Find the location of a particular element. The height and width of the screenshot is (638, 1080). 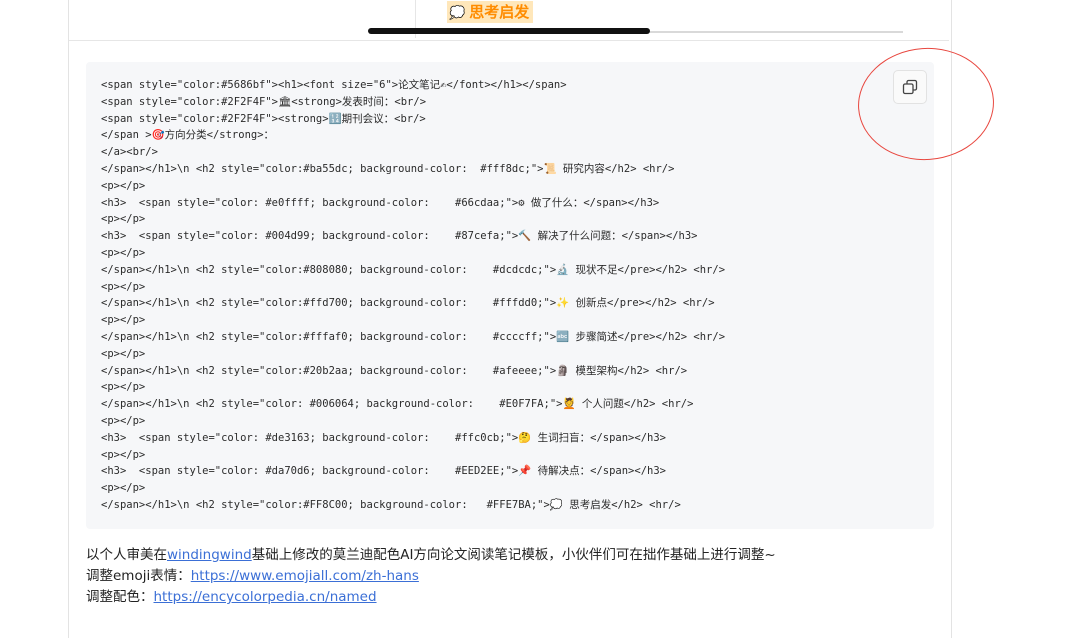

code-line: </span >🎯方向分类</strong>： is located at coordinates (188, 135).